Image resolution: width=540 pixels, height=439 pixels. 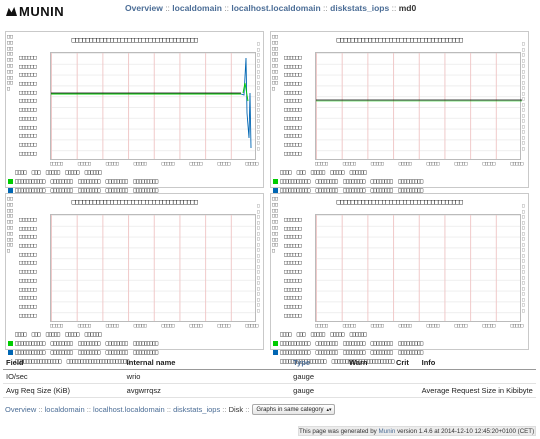 What do you see at coordinates (329, 409) in the screenshot?
I see `chevron-updown-icon: ▴▾` at bounding box center [329, 409].